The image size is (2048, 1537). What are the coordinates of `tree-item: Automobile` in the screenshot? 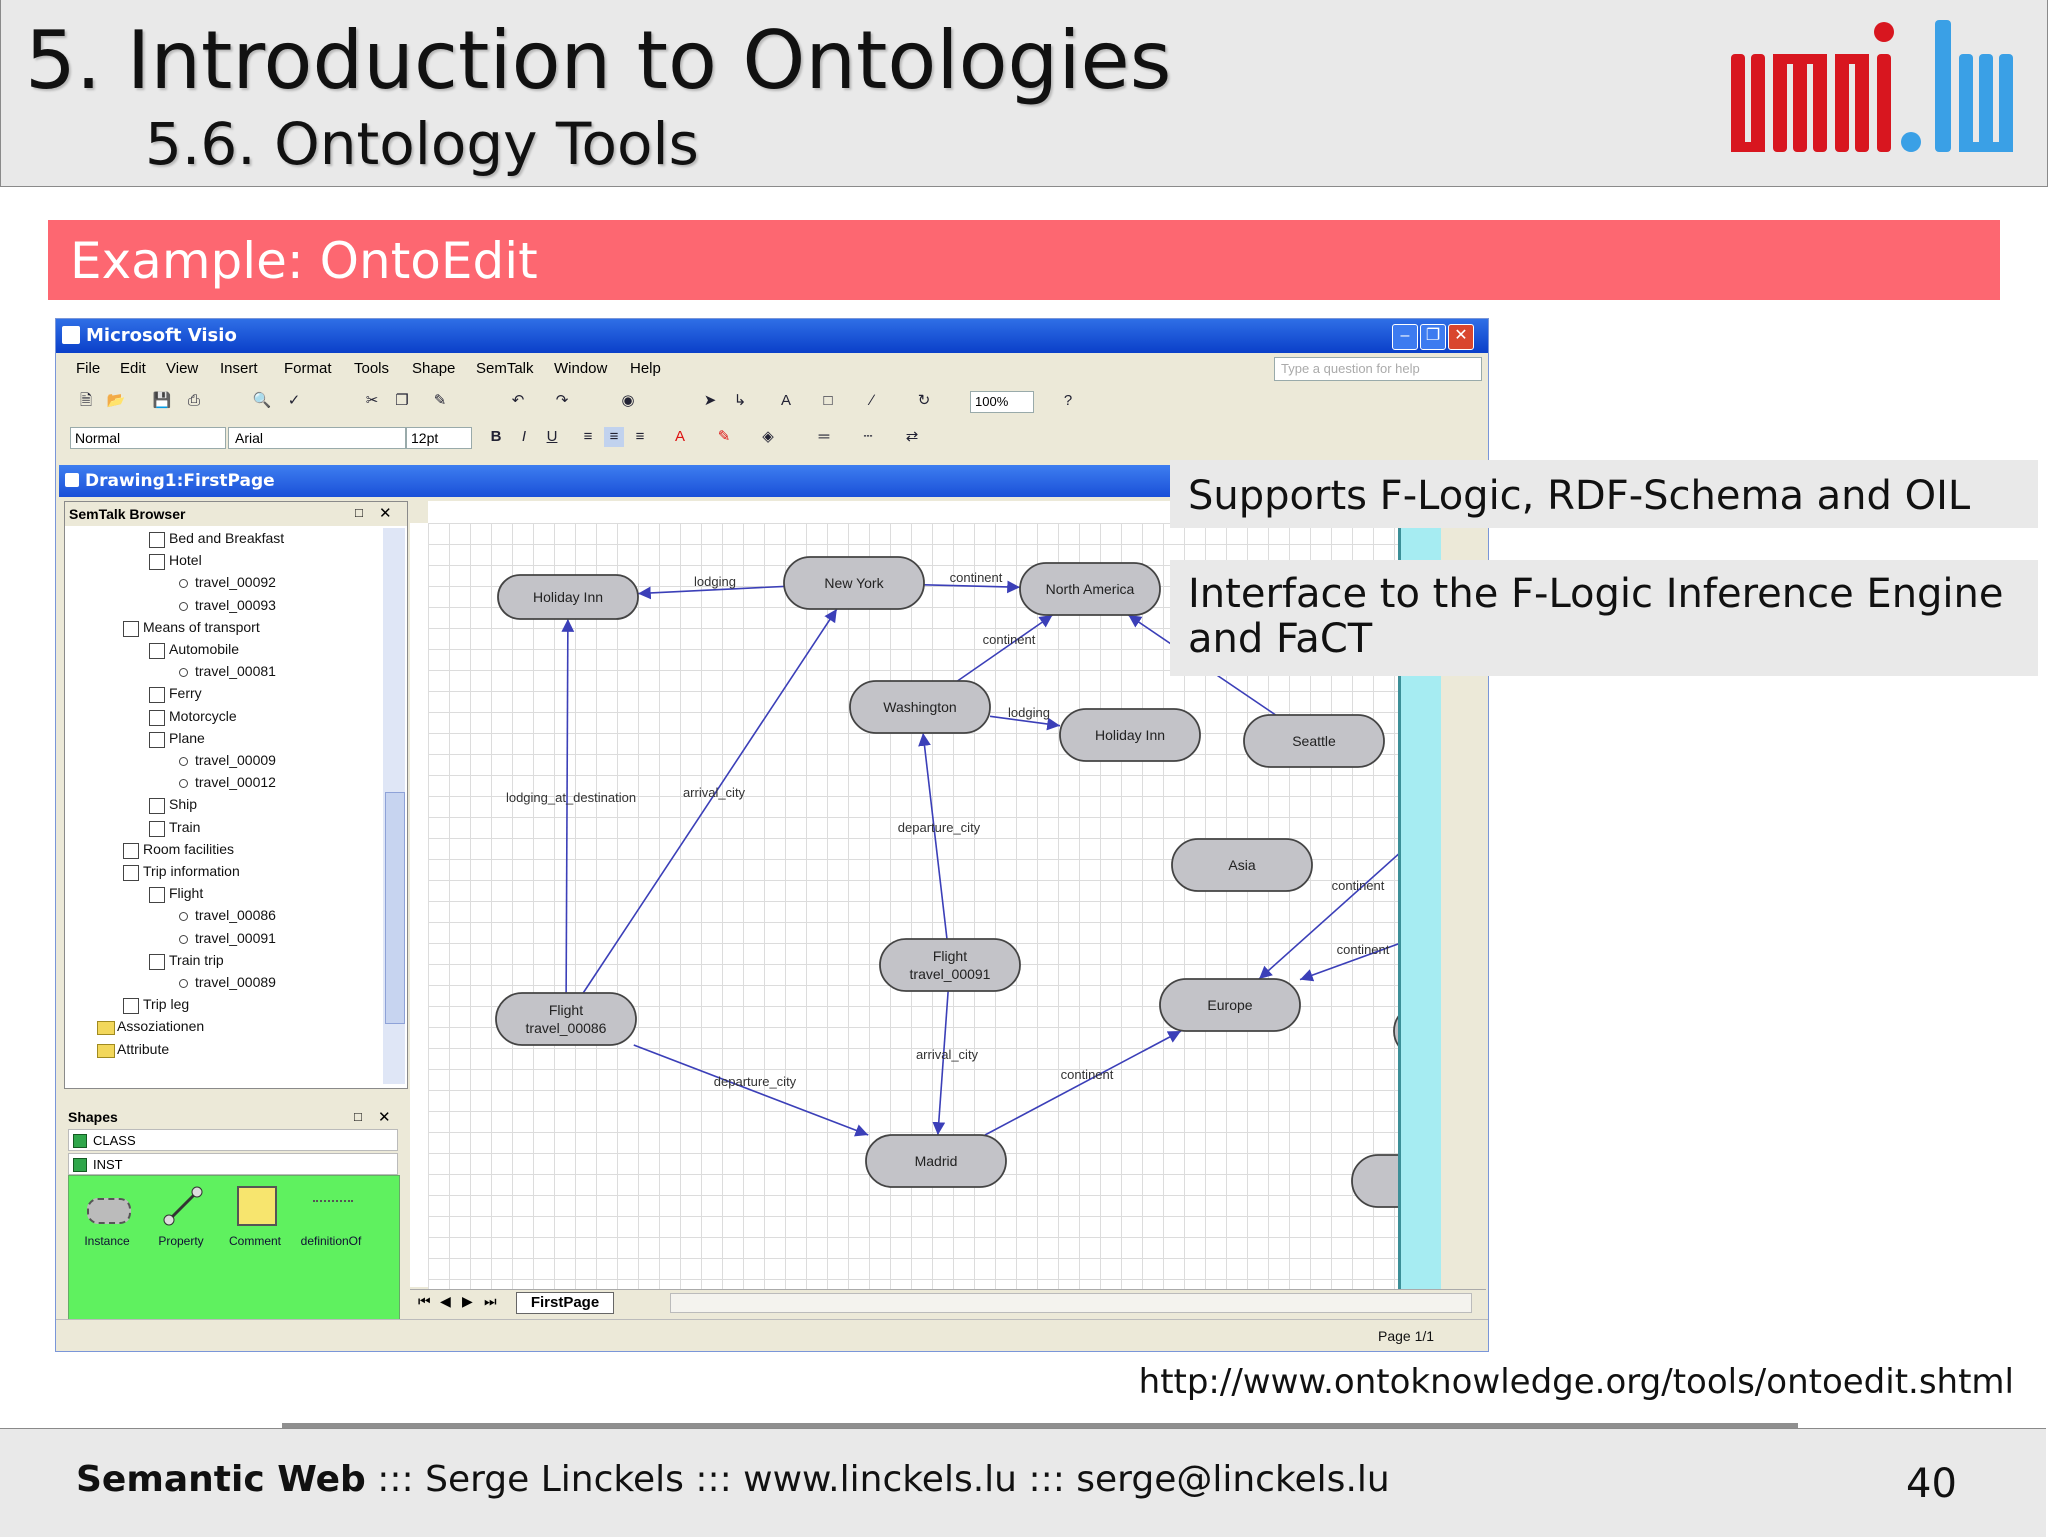 It's located at (194, 650).